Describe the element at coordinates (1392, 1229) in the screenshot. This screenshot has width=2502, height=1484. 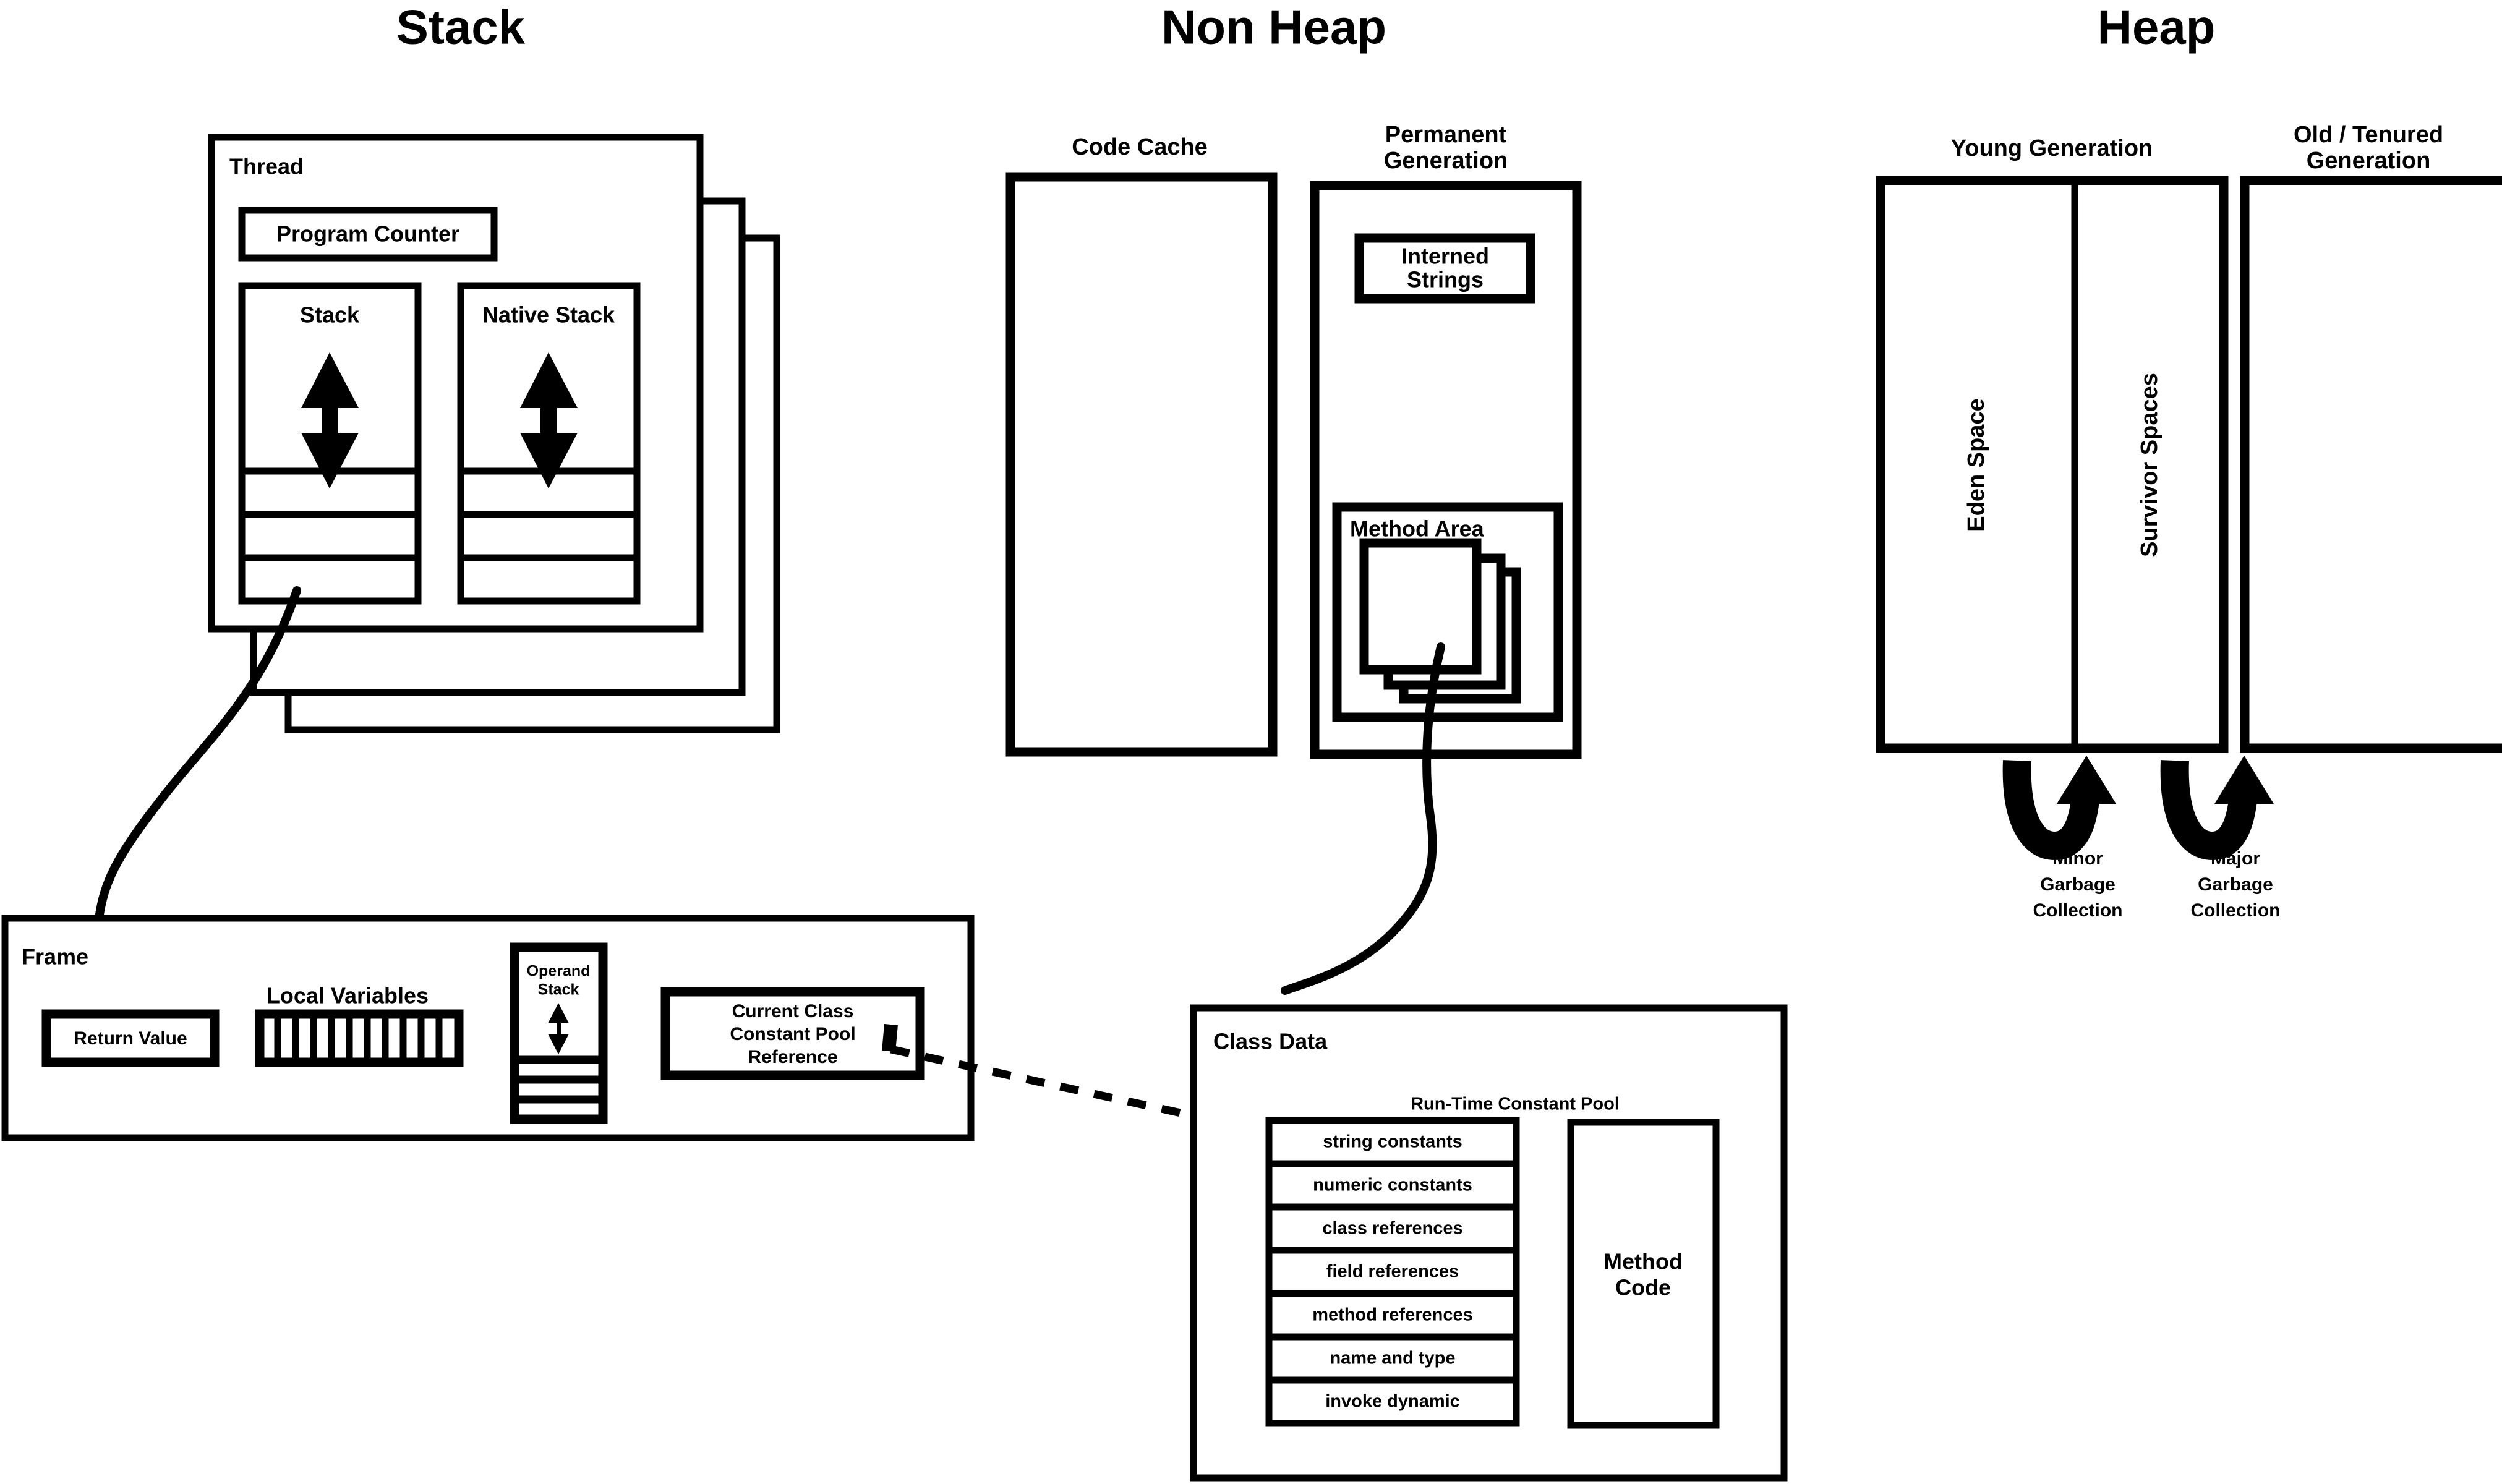
I see `constant-pool-entry-label: class references` at that location.